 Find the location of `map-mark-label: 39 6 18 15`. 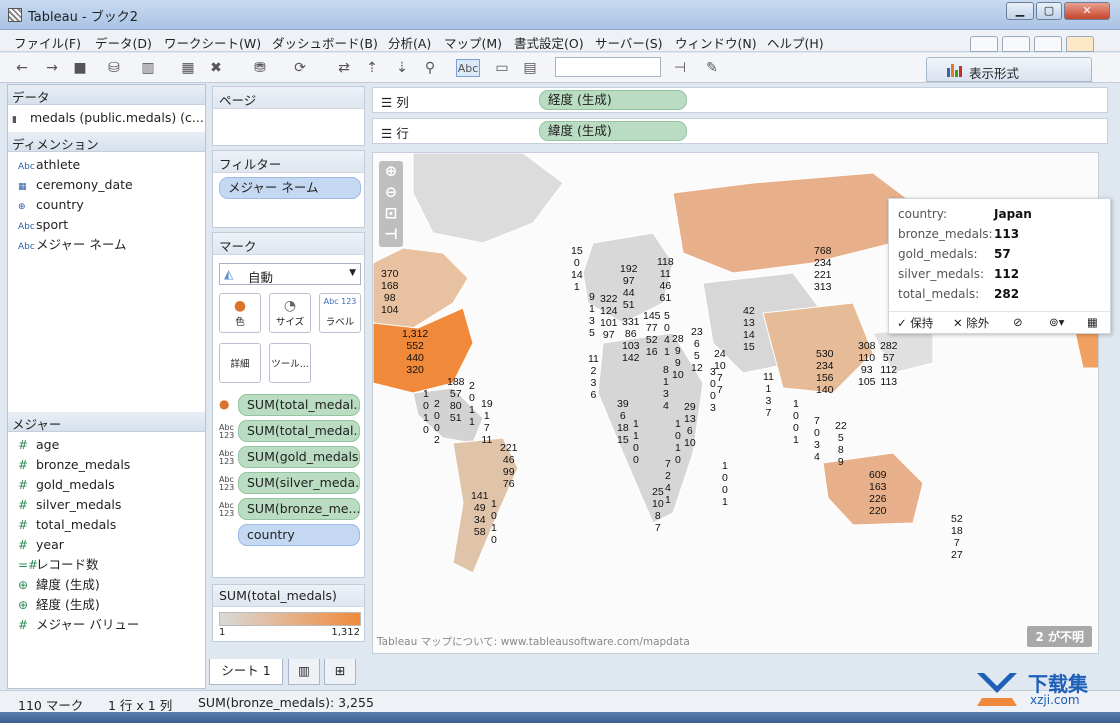

map-mark-label: 39 6 18 15 is located at coordinates (623, 422).